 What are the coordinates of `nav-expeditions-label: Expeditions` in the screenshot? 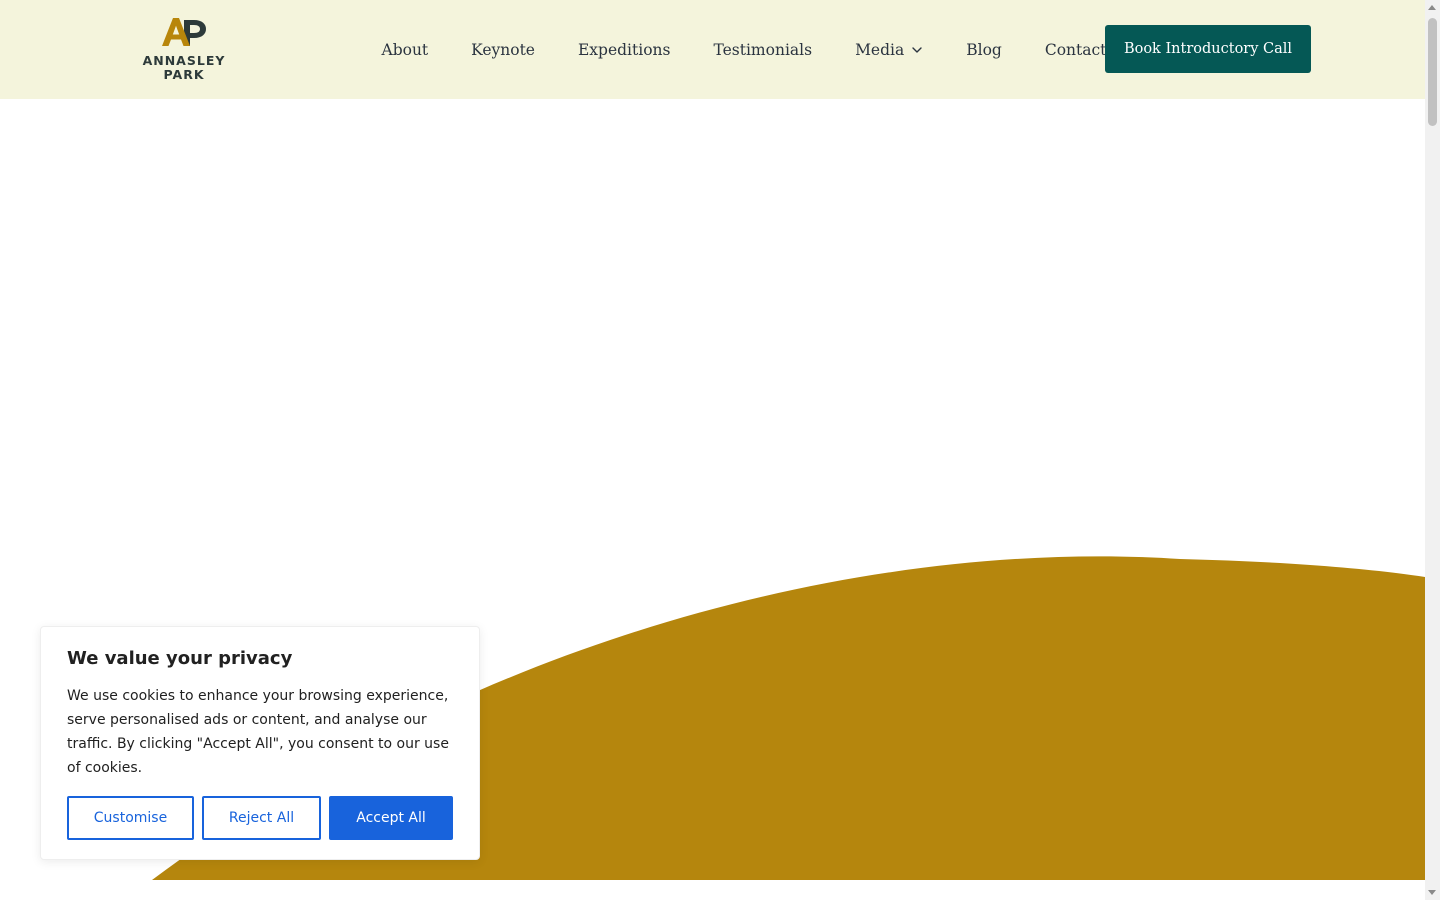 It's located at (624, 49).